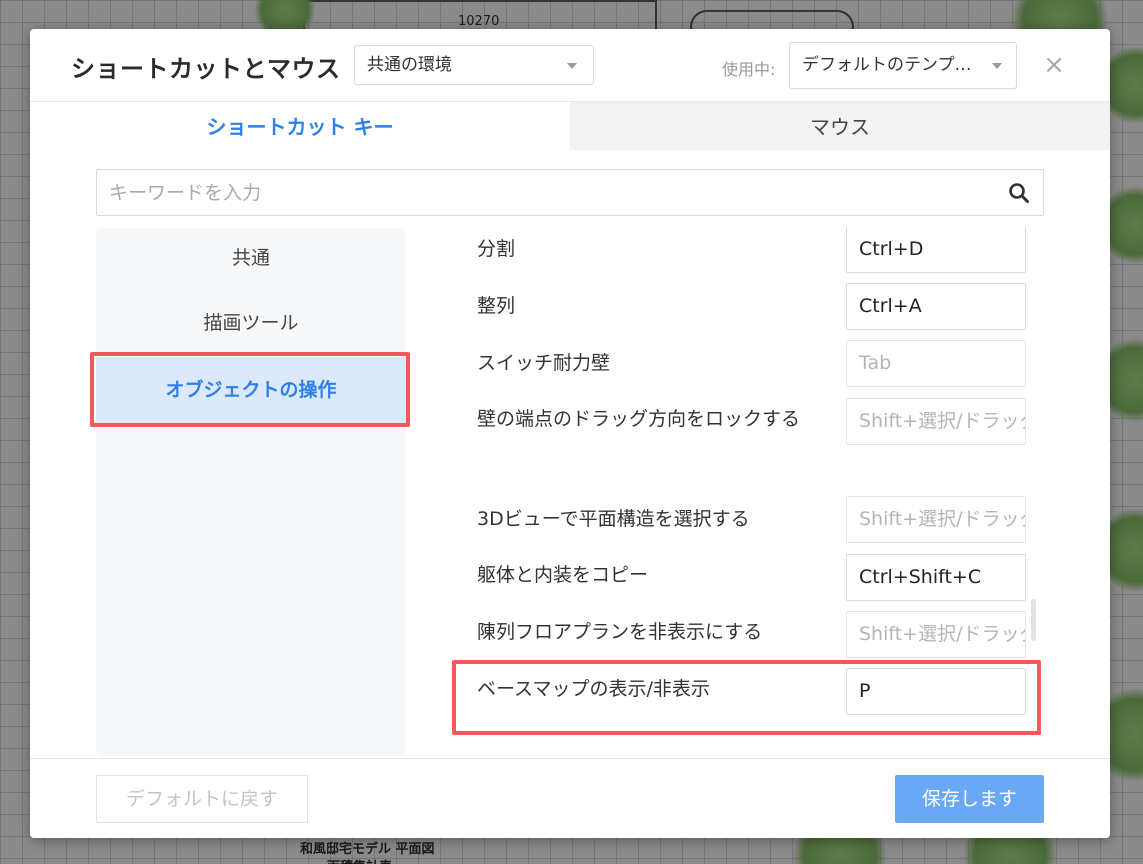 This screenshot has height=864, width=1143. Describe the element at coordinates (1019, 193) in the screenshot. I see `search-icon` at that location.